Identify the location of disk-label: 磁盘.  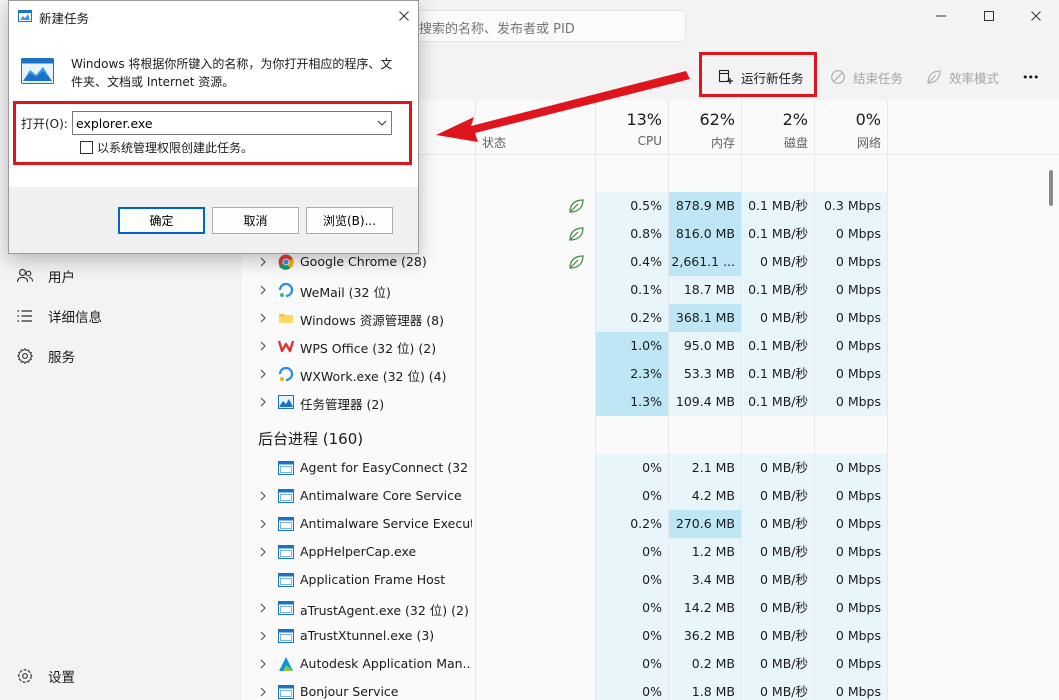
(795, 143).